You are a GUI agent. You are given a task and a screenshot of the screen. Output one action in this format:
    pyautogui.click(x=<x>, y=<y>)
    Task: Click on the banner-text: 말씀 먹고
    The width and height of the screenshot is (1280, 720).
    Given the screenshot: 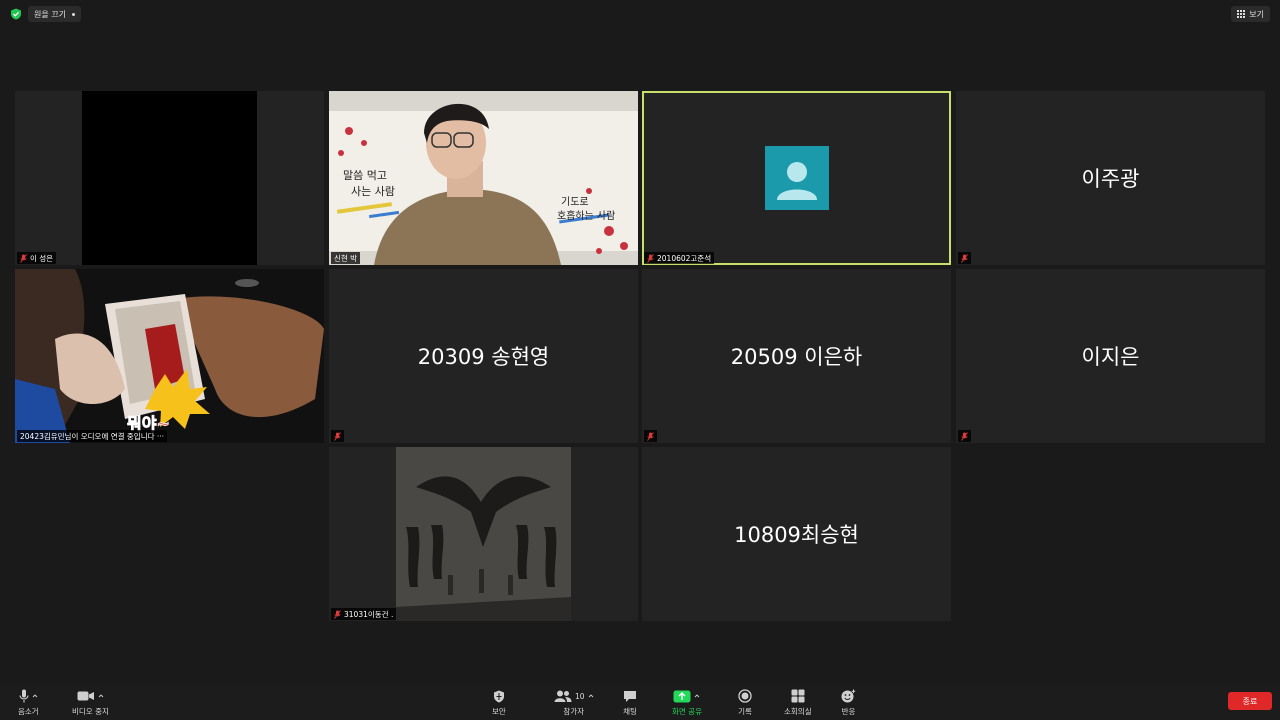 What is the action you would take?
    pyautogui.click(x=365, y=175)
    